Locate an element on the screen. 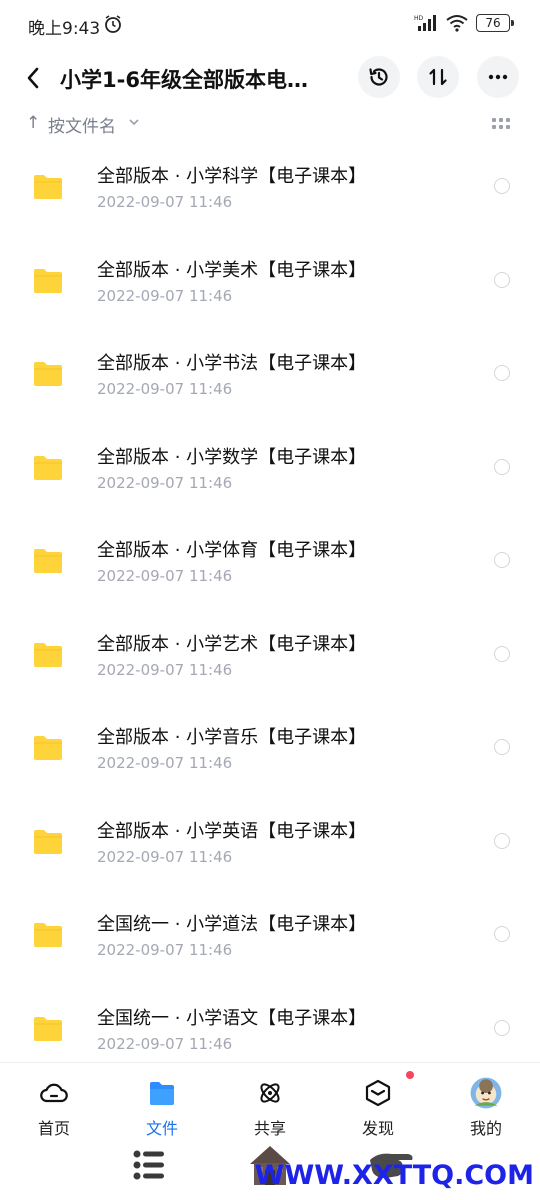 Image resolution: width=540 pixels, height=1200 pixels. alarm-icon is located at coordinates (113, 24).